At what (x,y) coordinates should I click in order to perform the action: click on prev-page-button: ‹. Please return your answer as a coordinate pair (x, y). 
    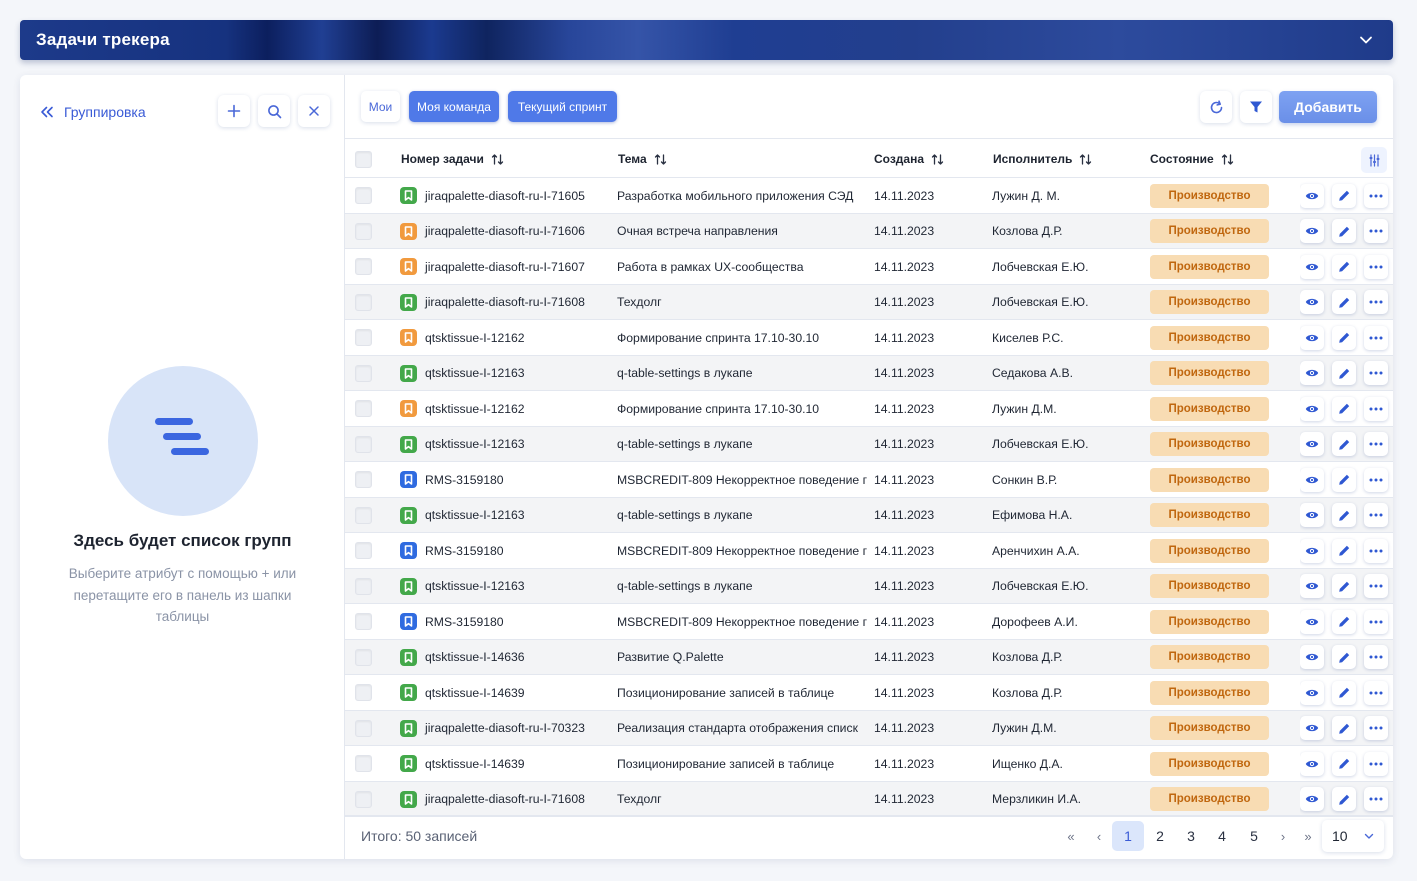
    Looking at the image, I should click on (1099, 836).